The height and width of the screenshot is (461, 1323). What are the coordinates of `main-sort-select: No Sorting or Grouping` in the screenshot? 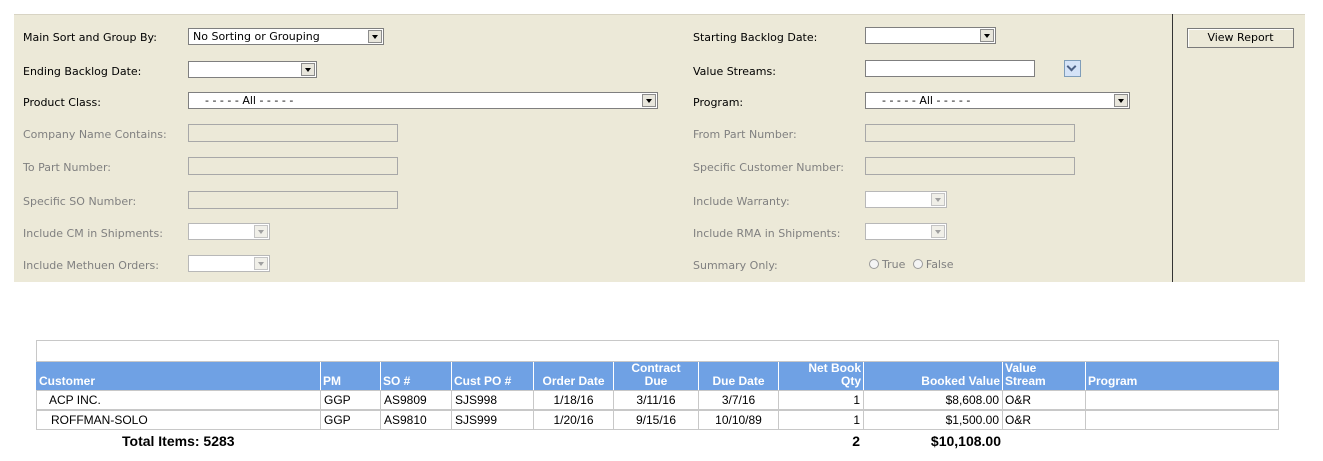 It's located at (286, 36).